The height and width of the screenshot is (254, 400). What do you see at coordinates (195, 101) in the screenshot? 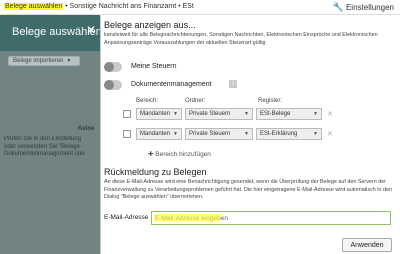
I see `column-label-ordner: Ordner:` at bounding box center [195, 101].